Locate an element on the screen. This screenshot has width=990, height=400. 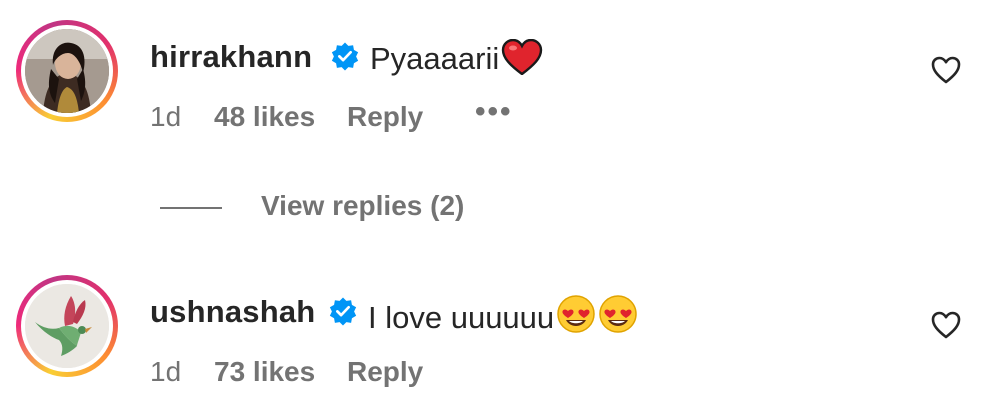
view-replies-line is located at coordinates (191, 208).